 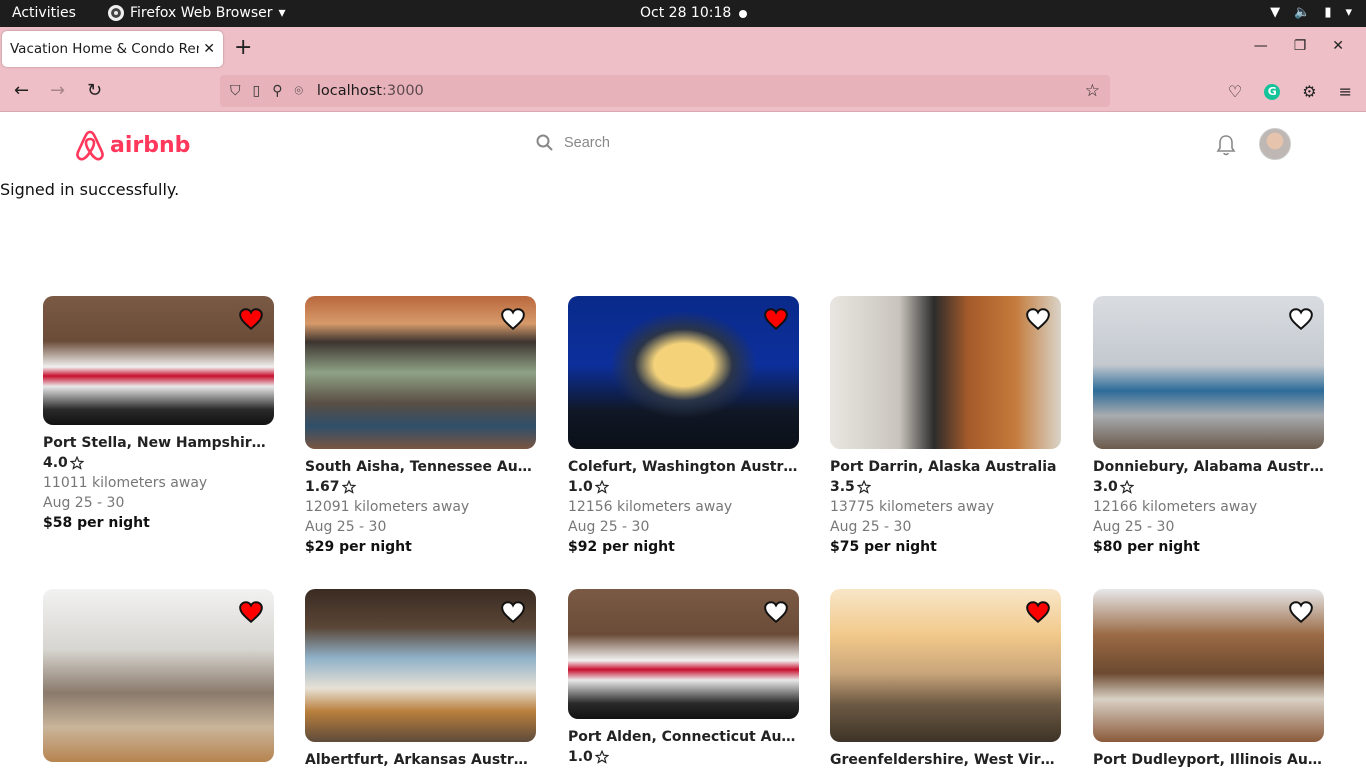 What do you see at coordinates (685, 13) in the screenshot?
I see `clock: Oct 28 10:18` at bounding box center [685, 13].